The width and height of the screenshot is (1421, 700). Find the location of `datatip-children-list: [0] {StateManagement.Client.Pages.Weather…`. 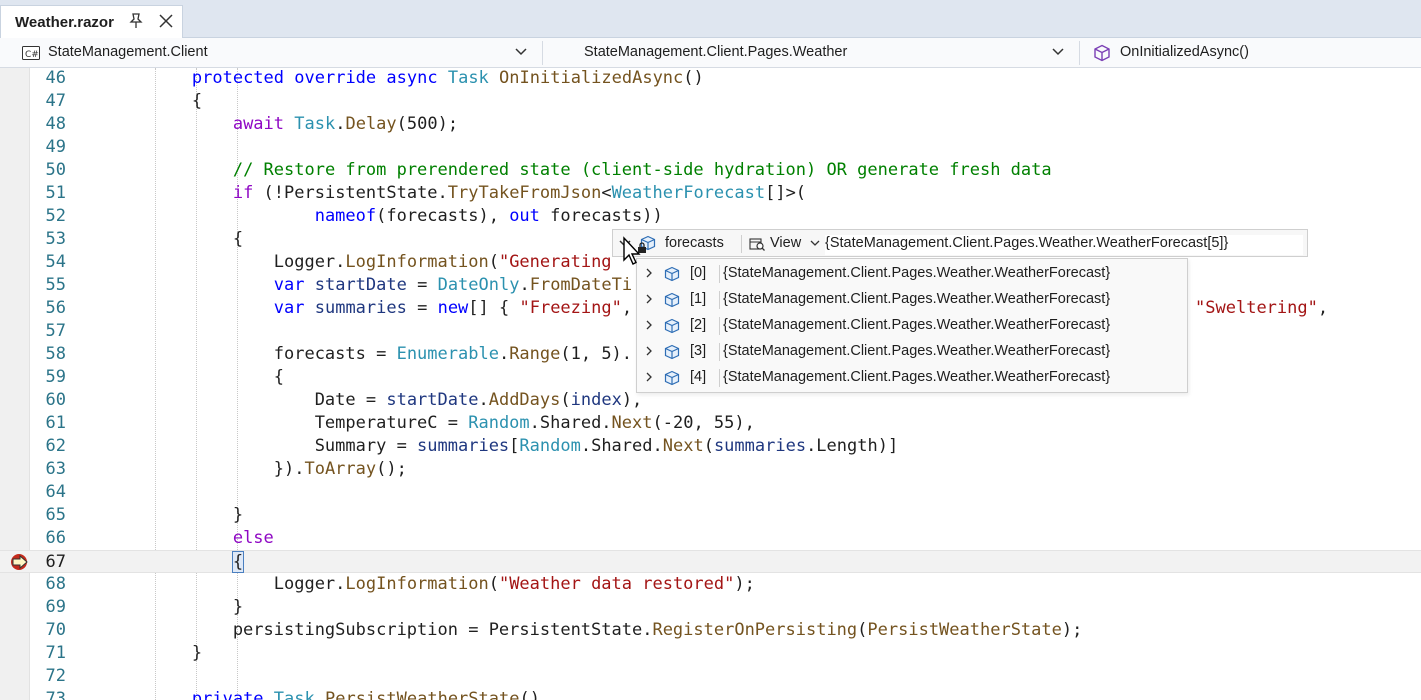

datatip-children-list: [0] {StateManagement.Client.Pages.Weather… is located at coordinates (912, 325).